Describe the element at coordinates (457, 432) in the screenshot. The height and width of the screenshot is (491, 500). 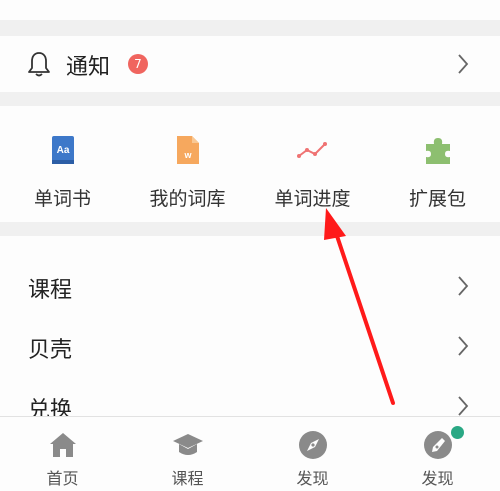
I see `tab-notification-dot` at that location.